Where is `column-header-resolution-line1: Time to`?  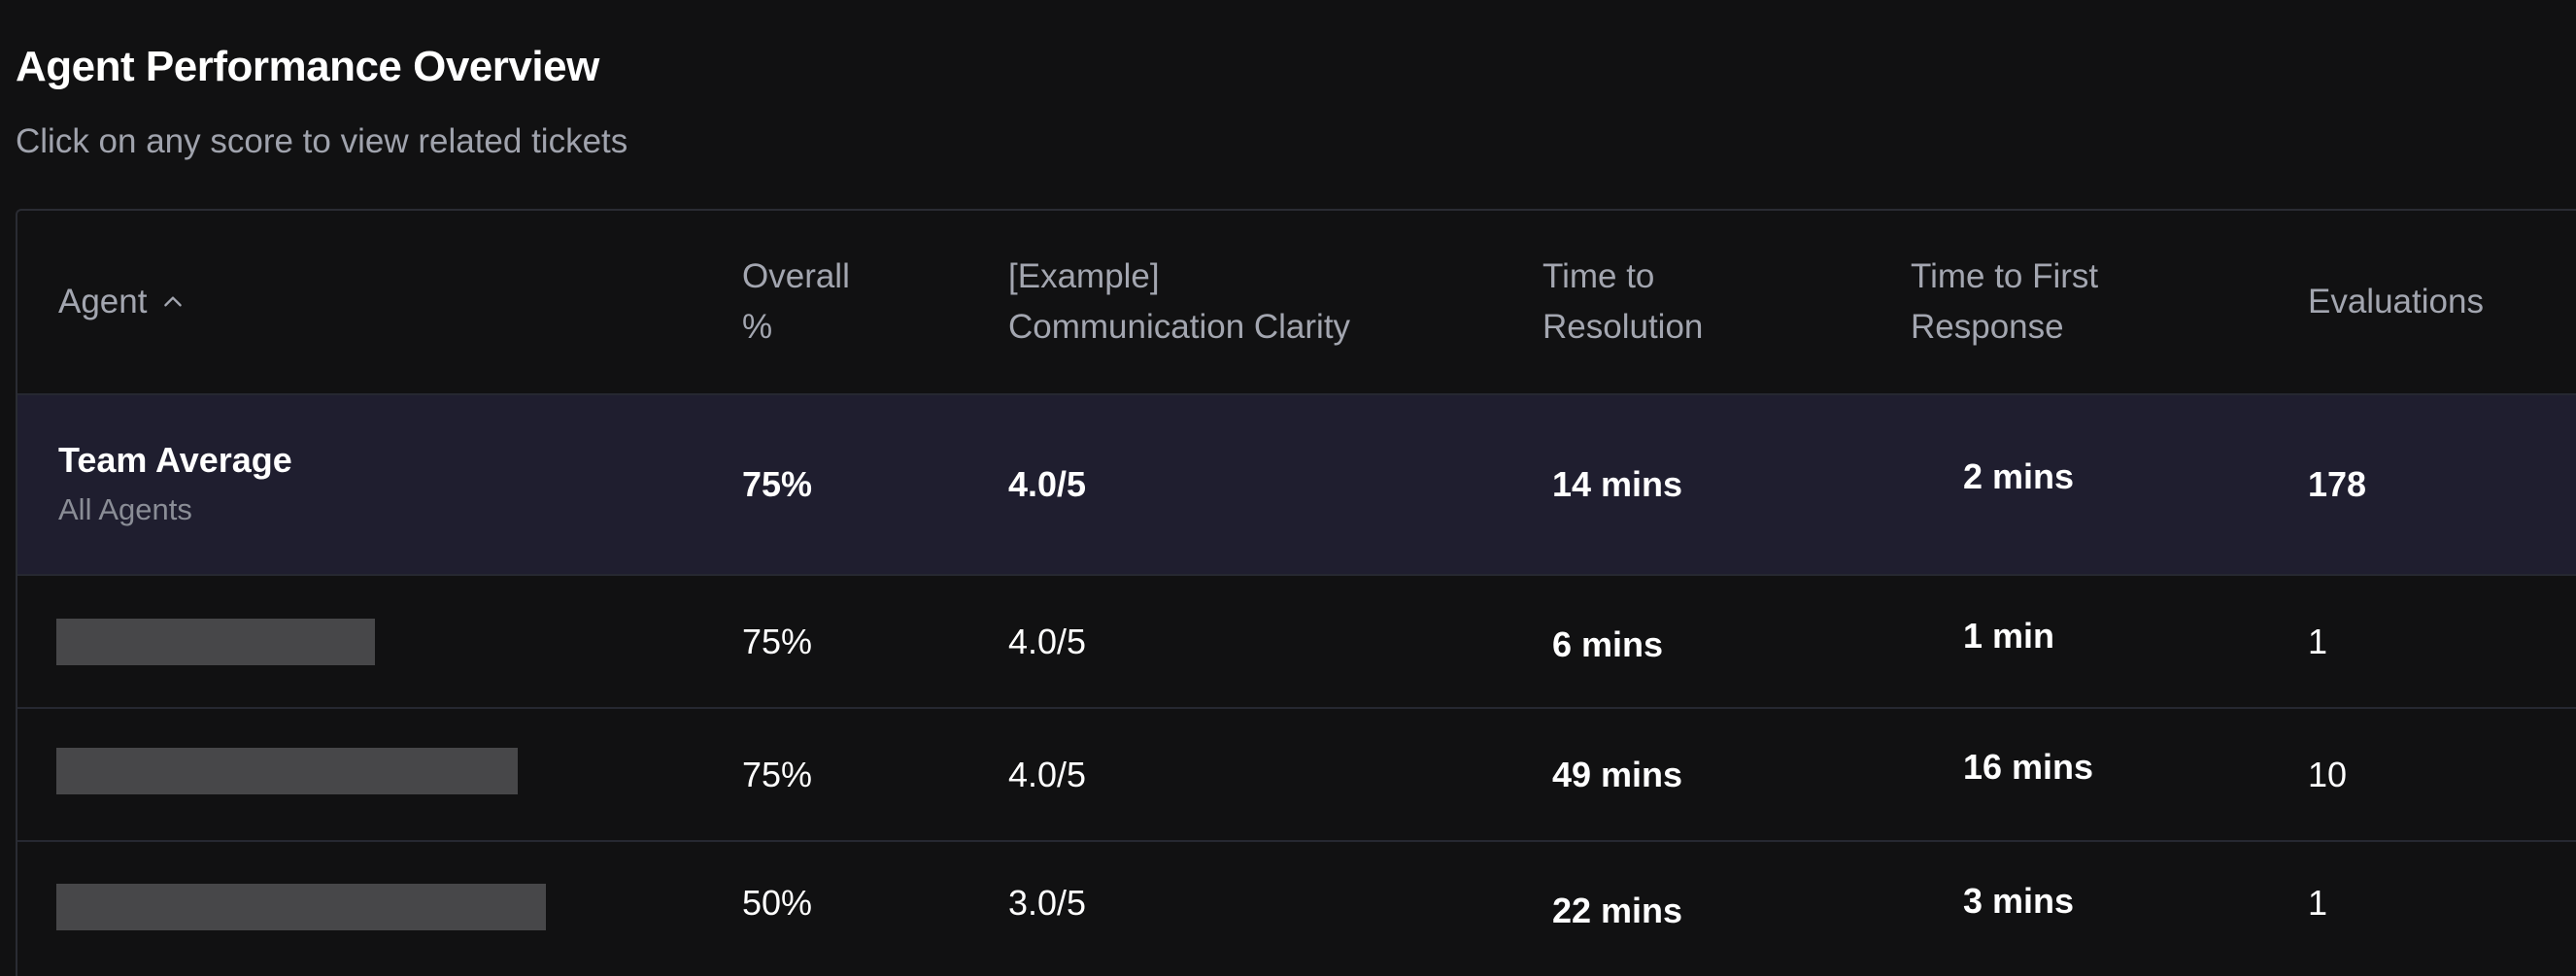
column-header-resolution-line1: Time to is located at coordinates (1598, 276).